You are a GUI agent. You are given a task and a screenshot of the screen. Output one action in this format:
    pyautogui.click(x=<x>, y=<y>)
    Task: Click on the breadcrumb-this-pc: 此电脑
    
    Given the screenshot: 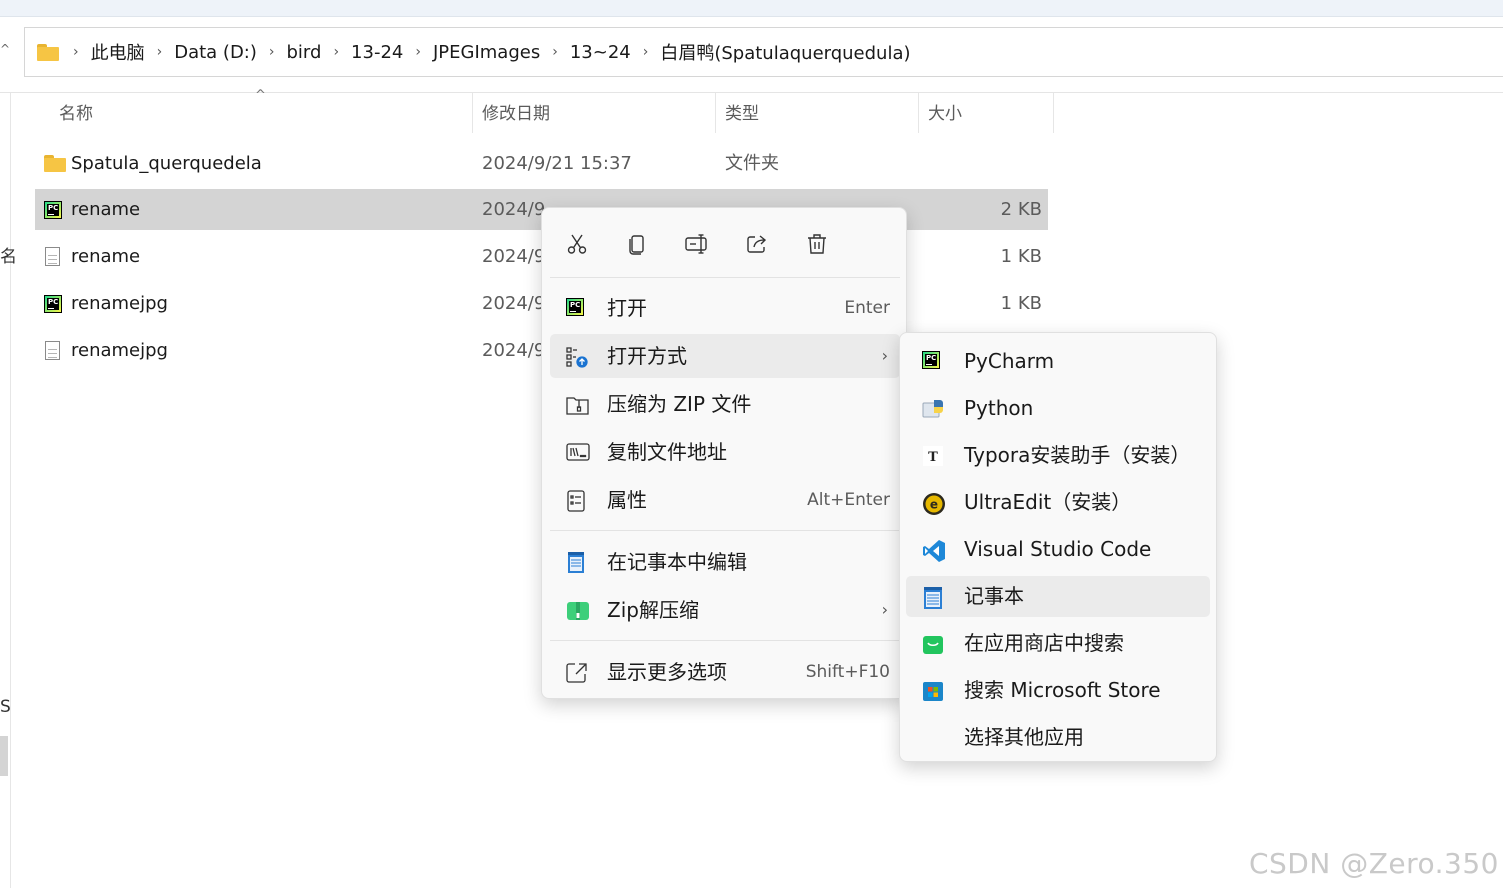 What is the action you would take?
    pyautogui.click(x=118, y=52)
    